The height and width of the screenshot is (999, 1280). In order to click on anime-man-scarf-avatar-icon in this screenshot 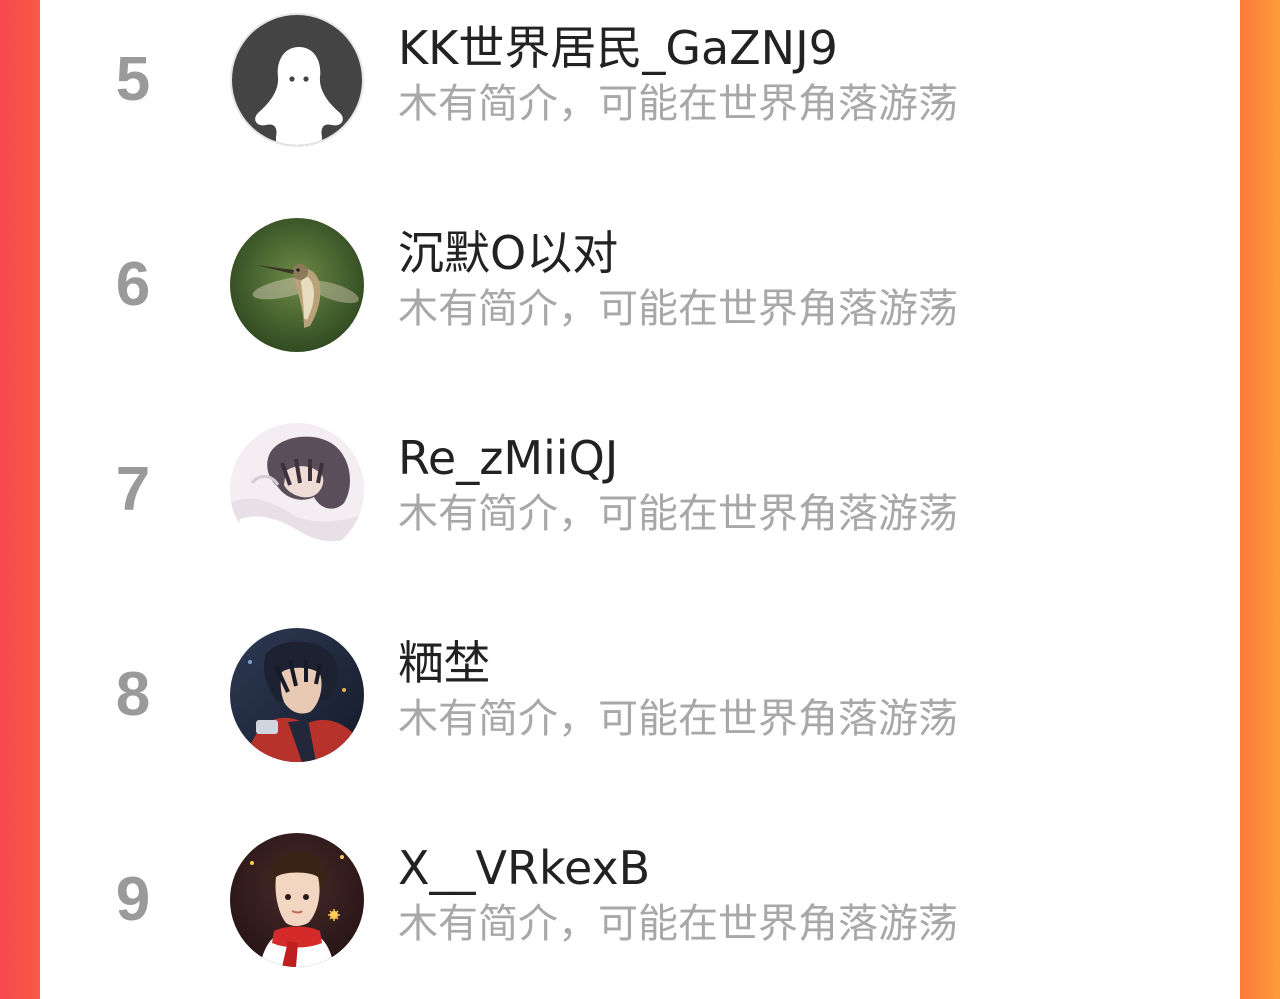, I will do `click(297, 695)`.